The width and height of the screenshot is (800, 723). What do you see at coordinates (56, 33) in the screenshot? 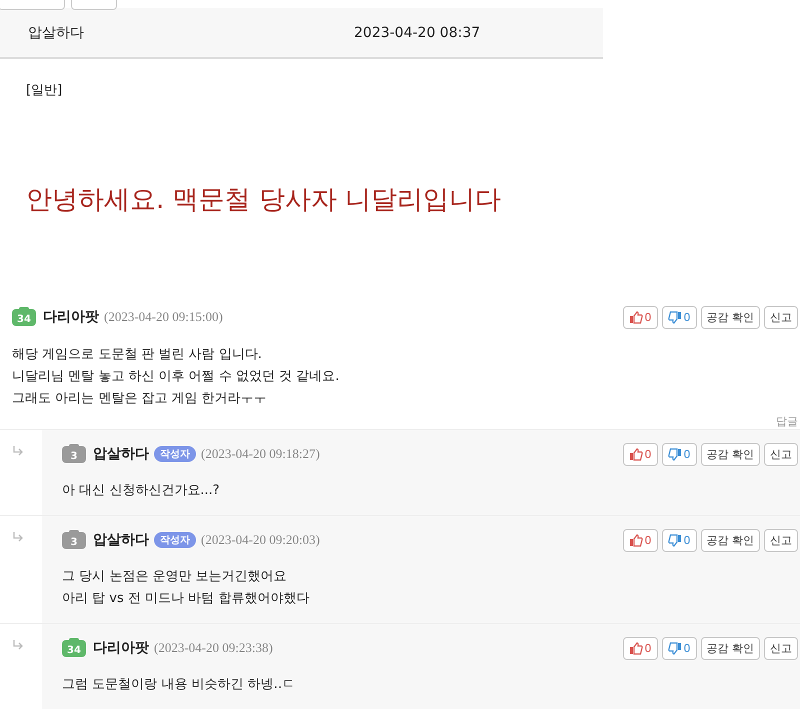
I see `post-author: 압살하다` at bounding box center [56, 33].